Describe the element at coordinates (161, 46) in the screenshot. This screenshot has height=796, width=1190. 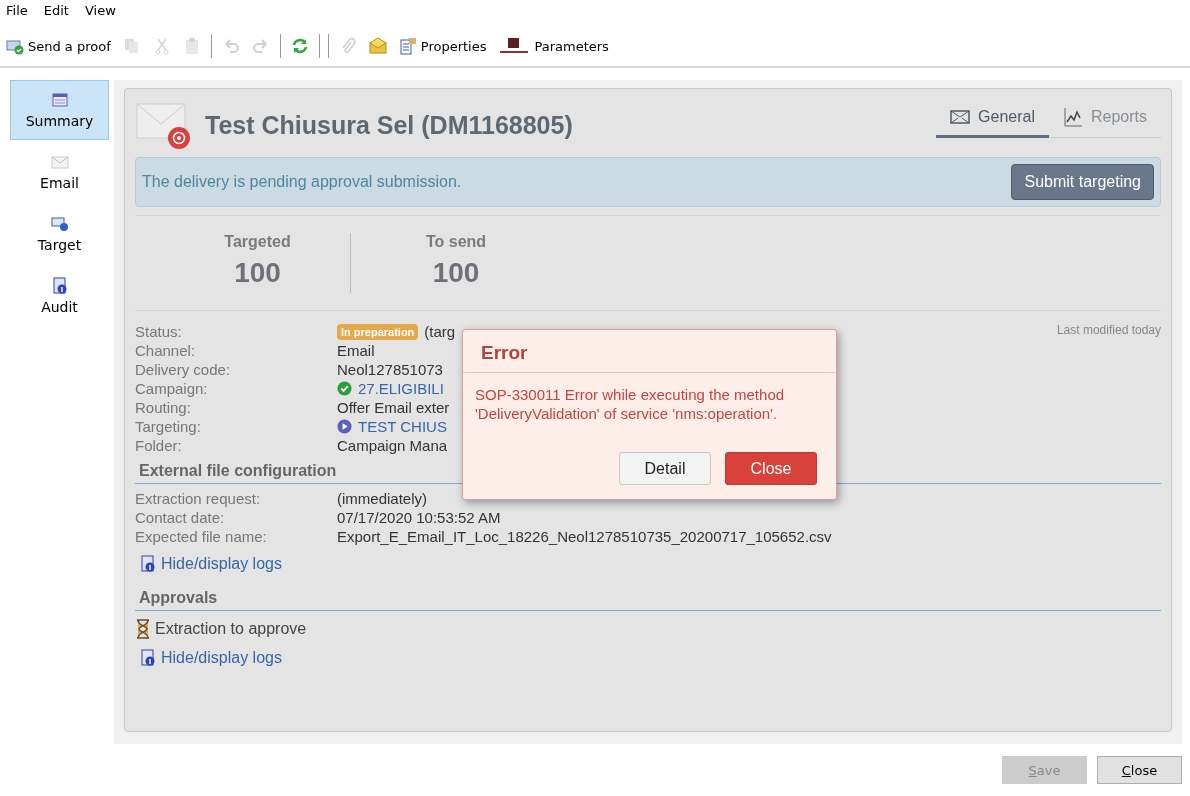
I see `cut-icon` at that location.